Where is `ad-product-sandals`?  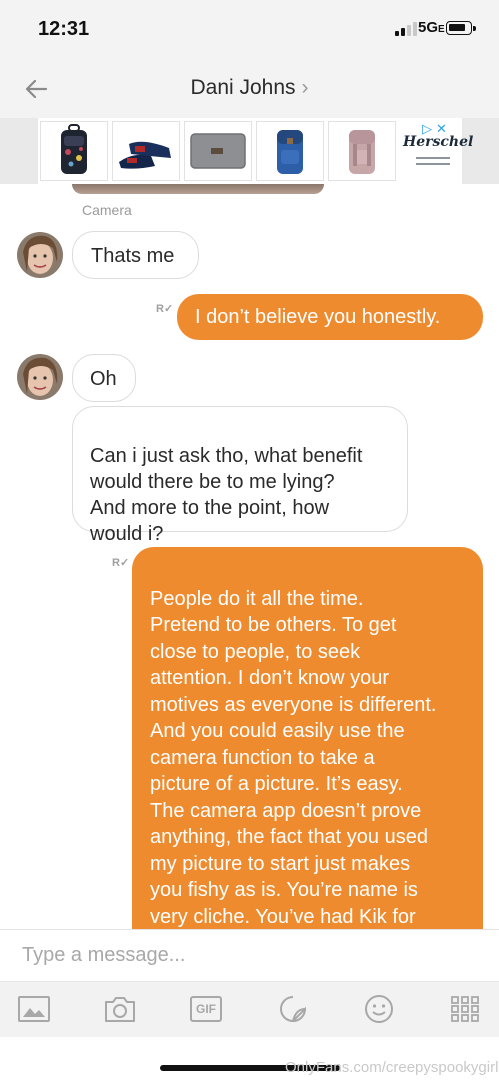 ad-product-sandals is located at coordinates (146, 151).